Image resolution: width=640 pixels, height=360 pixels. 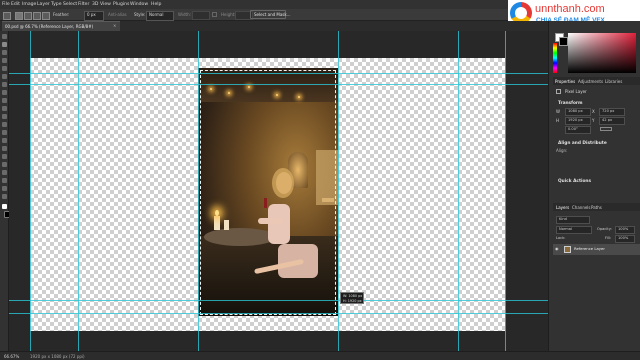 What do you see at coordinates (4, 100) in the screenshot?
I see `brush-tool-icon` at bounding box center [4, 100].